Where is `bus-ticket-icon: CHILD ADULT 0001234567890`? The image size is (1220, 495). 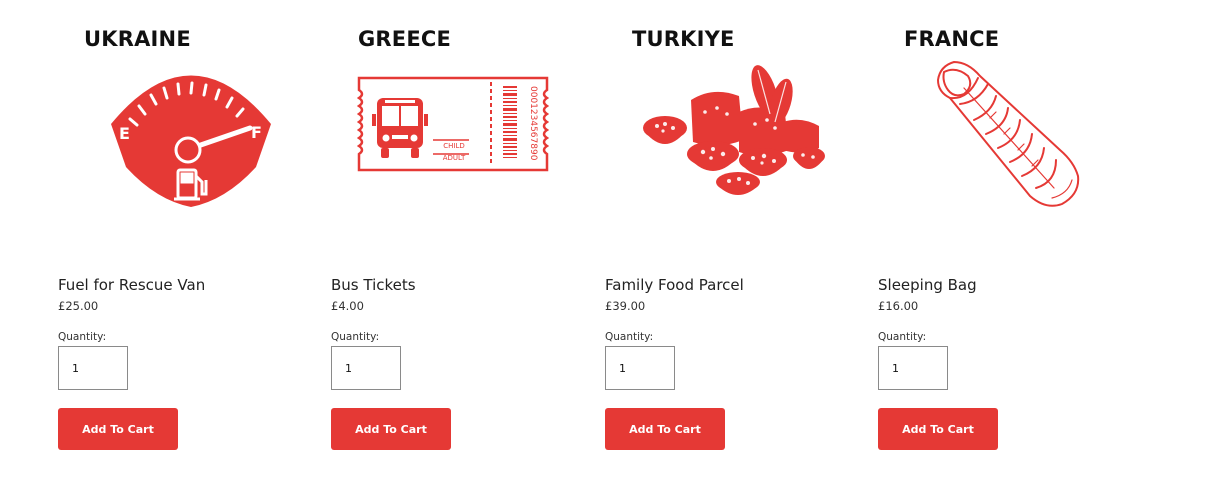
bus-ticket-icon: CHILD ADULT 0001234567890 is located at coordinates (453, 124).